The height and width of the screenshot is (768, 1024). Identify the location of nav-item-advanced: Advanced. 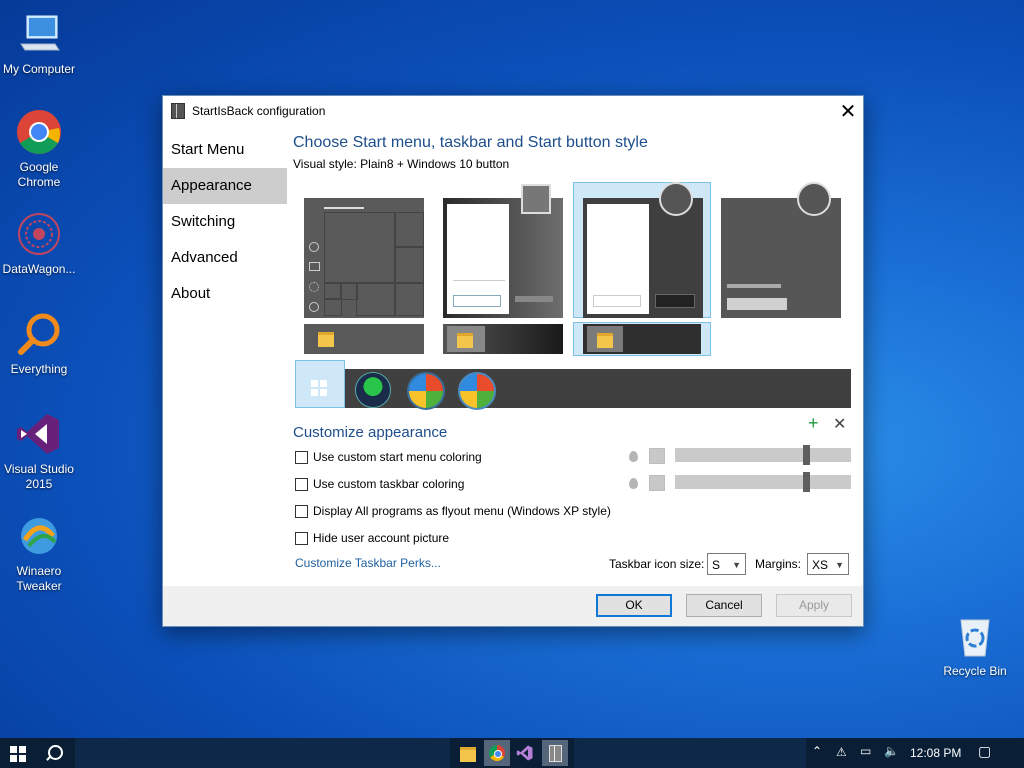
(225, 258).